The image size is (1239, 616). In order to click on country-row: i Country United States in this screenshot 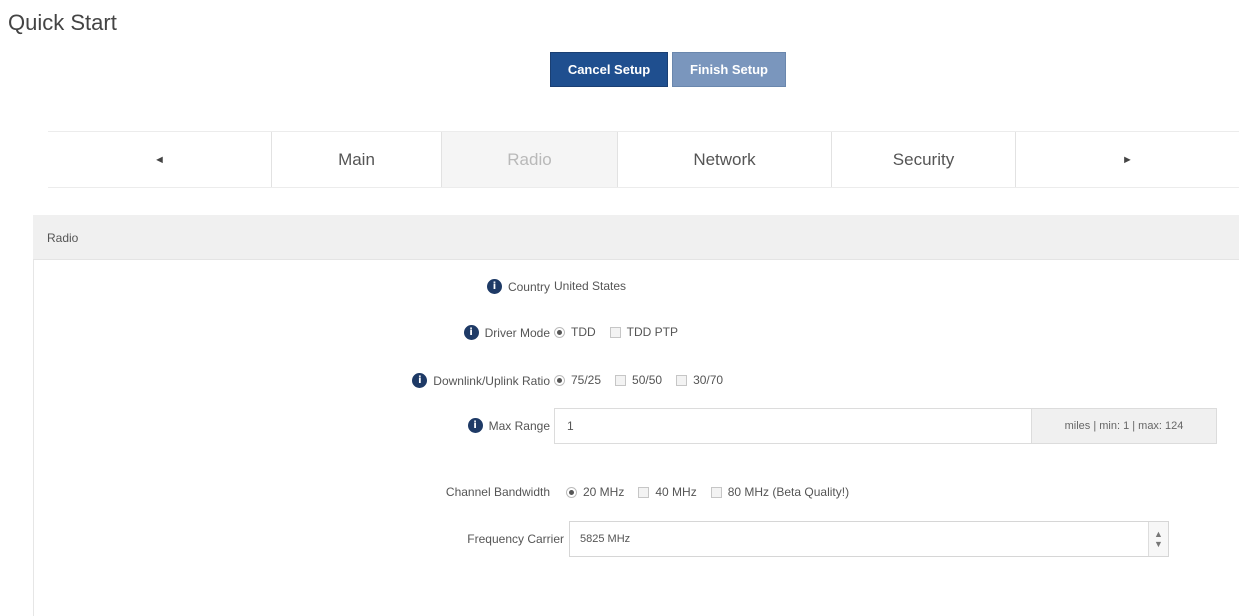, I will do `click(636, 287)`.